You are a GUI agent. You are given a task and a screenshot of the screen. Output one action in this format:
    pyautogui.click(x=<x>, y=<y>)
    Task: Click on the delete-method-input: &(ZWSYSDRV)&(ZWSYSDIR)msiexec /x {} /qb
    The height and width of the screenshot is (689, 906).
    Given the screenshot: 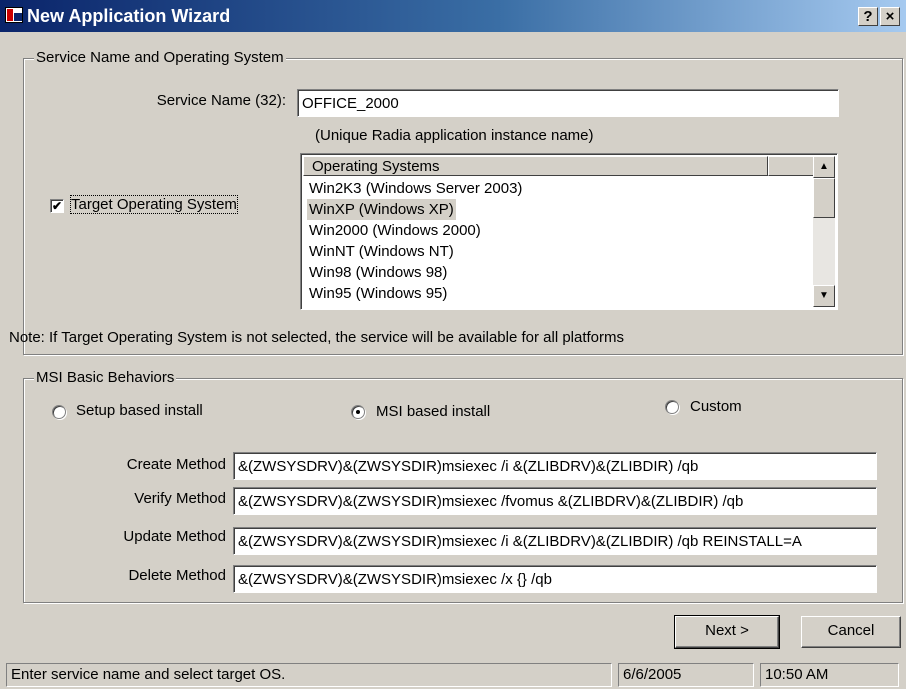 What is the action you would take?
    pyautogui.click(x=555, y=579)
    